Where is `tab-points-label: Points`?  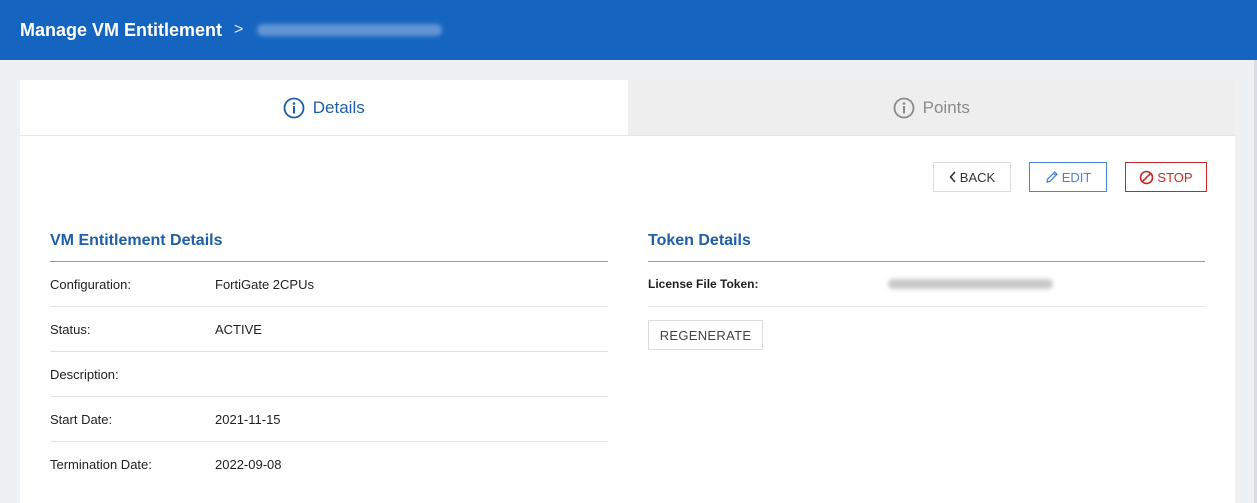
tab-points-label: Points is located at coordinates (946, 107).